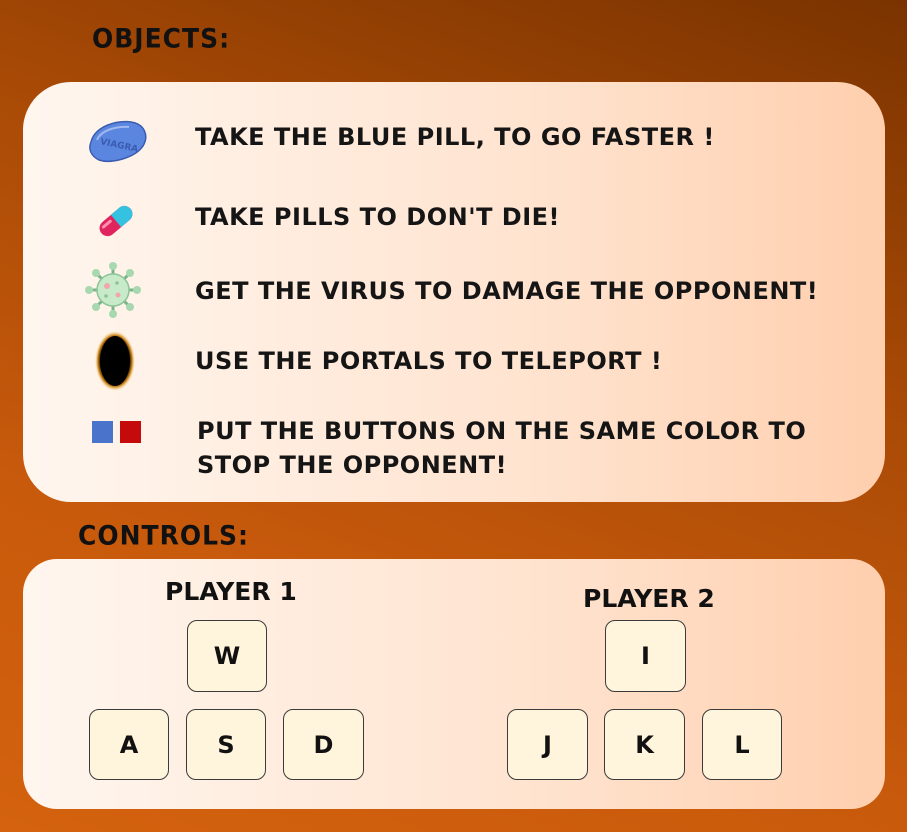 The height and width of the screenshot is (832, 907). I want to click on red-button-square, so click(130, 432).